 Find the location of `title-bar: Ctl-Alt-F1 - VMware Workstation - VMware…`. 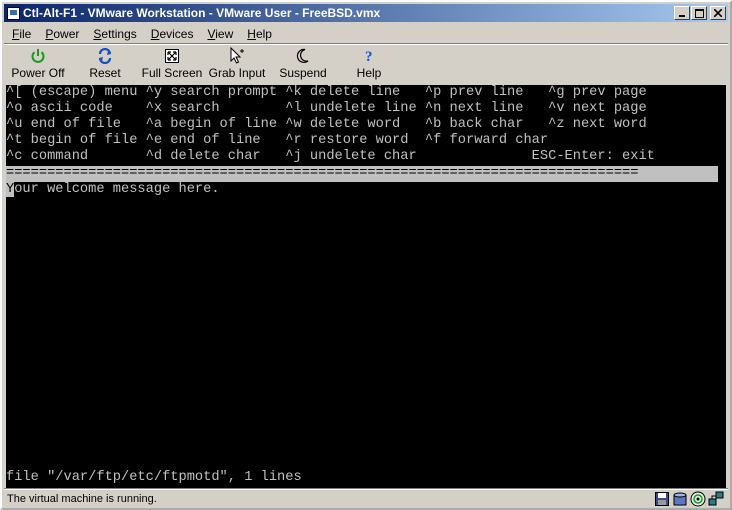

title-bar: Ctl-Alt-F1 - VMware Workstation - VMware… is located at coordinates (366, 13).